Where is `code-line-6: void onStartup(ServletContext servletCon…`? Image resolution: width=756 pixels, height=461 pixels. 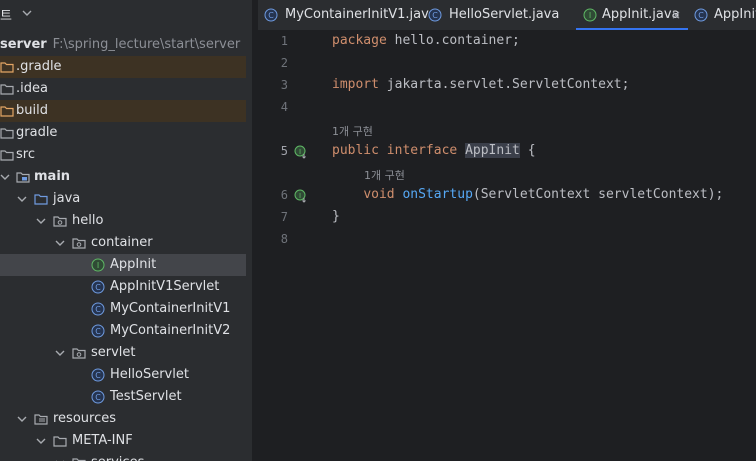 code-line-6: void onStartup(ServletContext servletCon… is located at coordinates (543, 194).